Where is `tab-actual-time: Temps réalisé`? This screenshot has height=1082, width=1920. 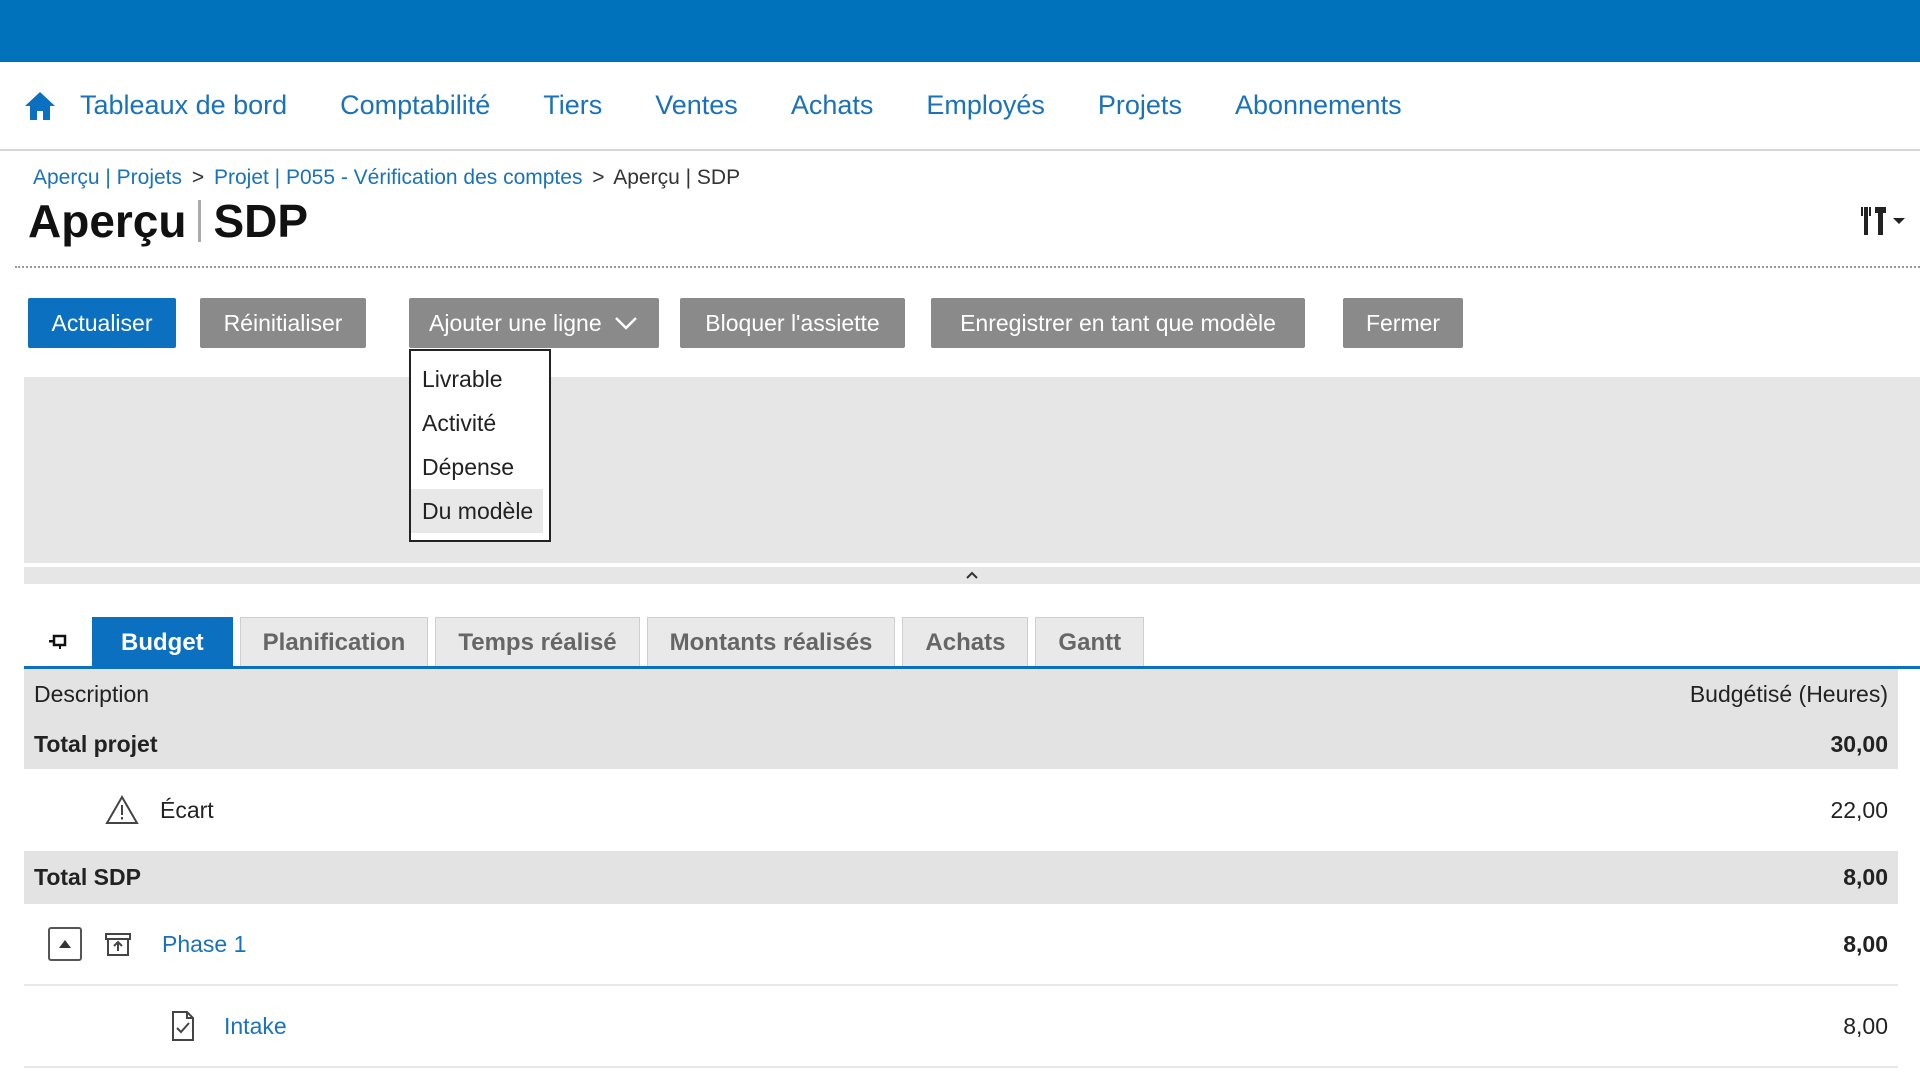 tab-actual-time: Temps réalisé is located at coordinates (537, 642).